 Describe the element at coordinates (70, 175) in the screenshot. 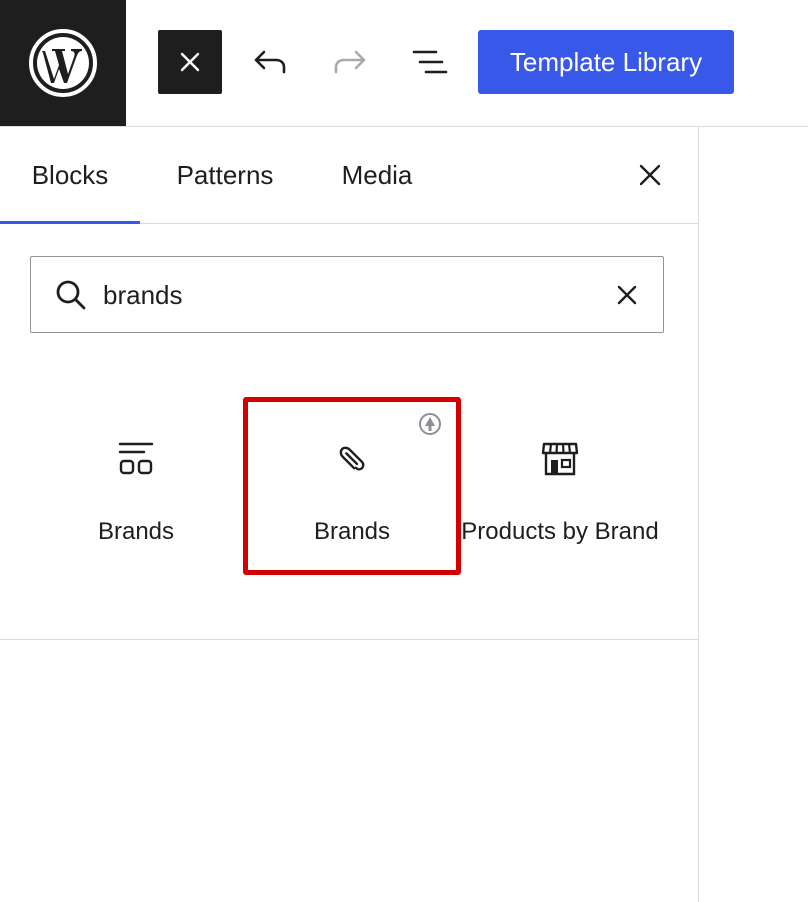

I see `tab-blocks: Blocks` at that location.